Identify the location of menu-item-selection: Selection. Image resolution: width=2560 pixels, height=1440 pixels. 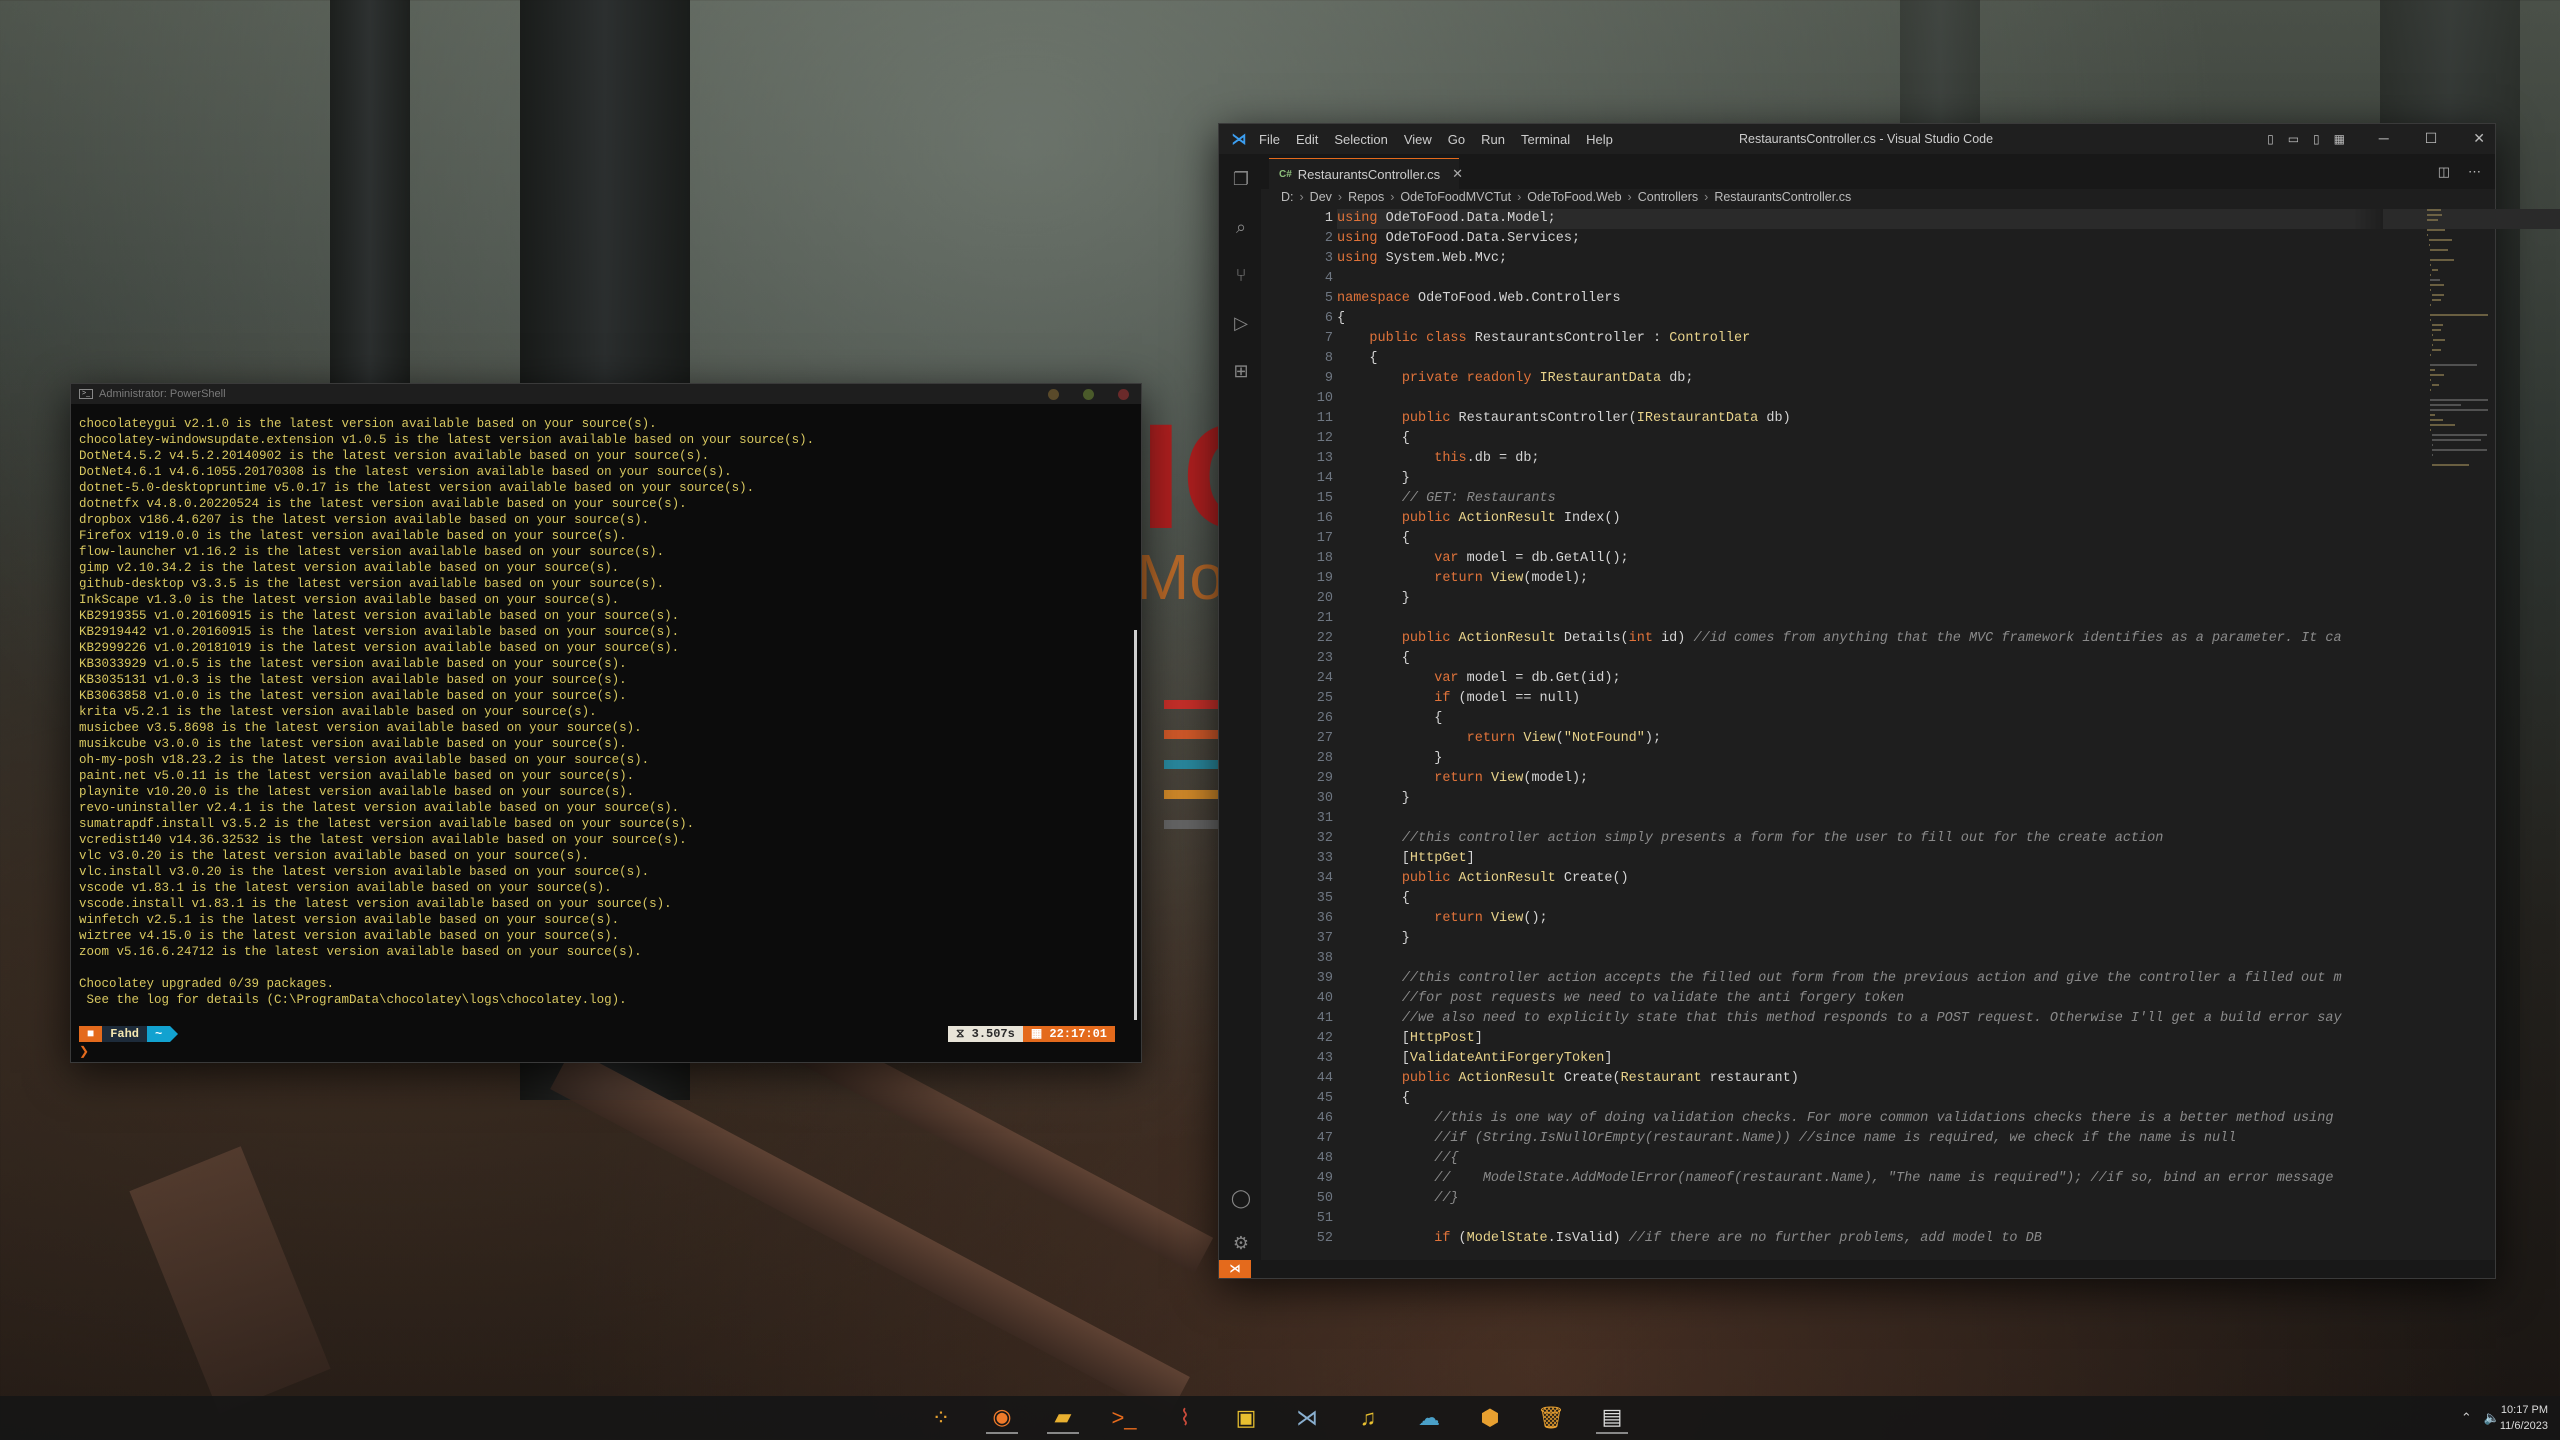
(1360, 139).